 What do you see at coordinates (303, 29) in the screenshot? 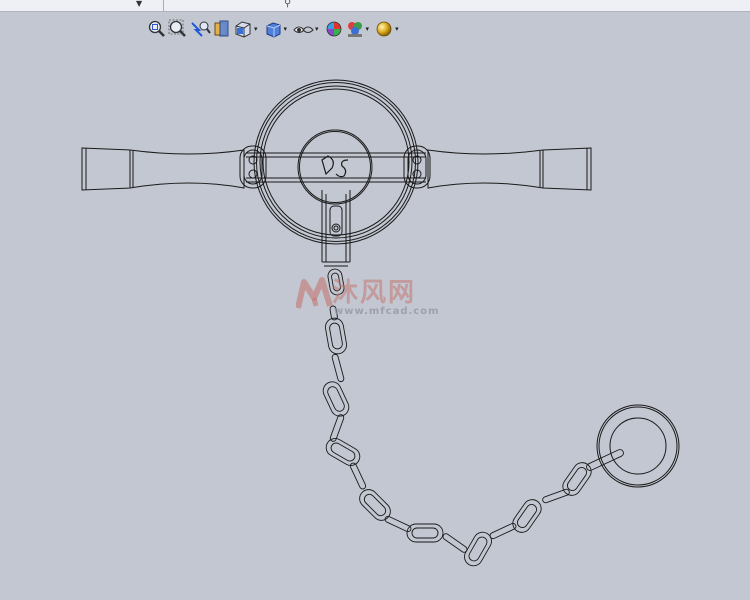
I see `hide-show-items-icon` at bounding box center [303, 29].